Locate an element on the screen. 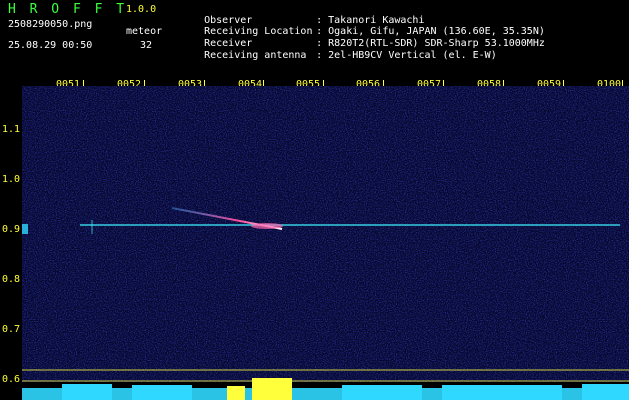 The image size is (629, 400). info-key: Receiving antenna is located at coordinates (255, 55).